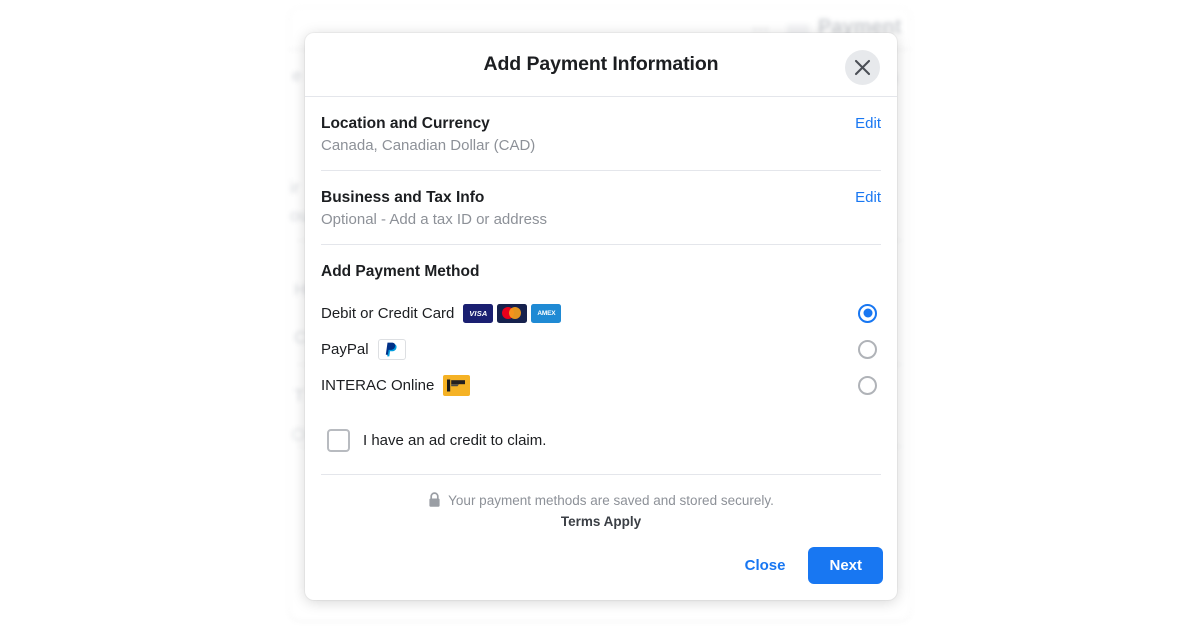  Describe the element at coordinates (765, 565) in the screenshot. I see `close-button: Close` at that location.